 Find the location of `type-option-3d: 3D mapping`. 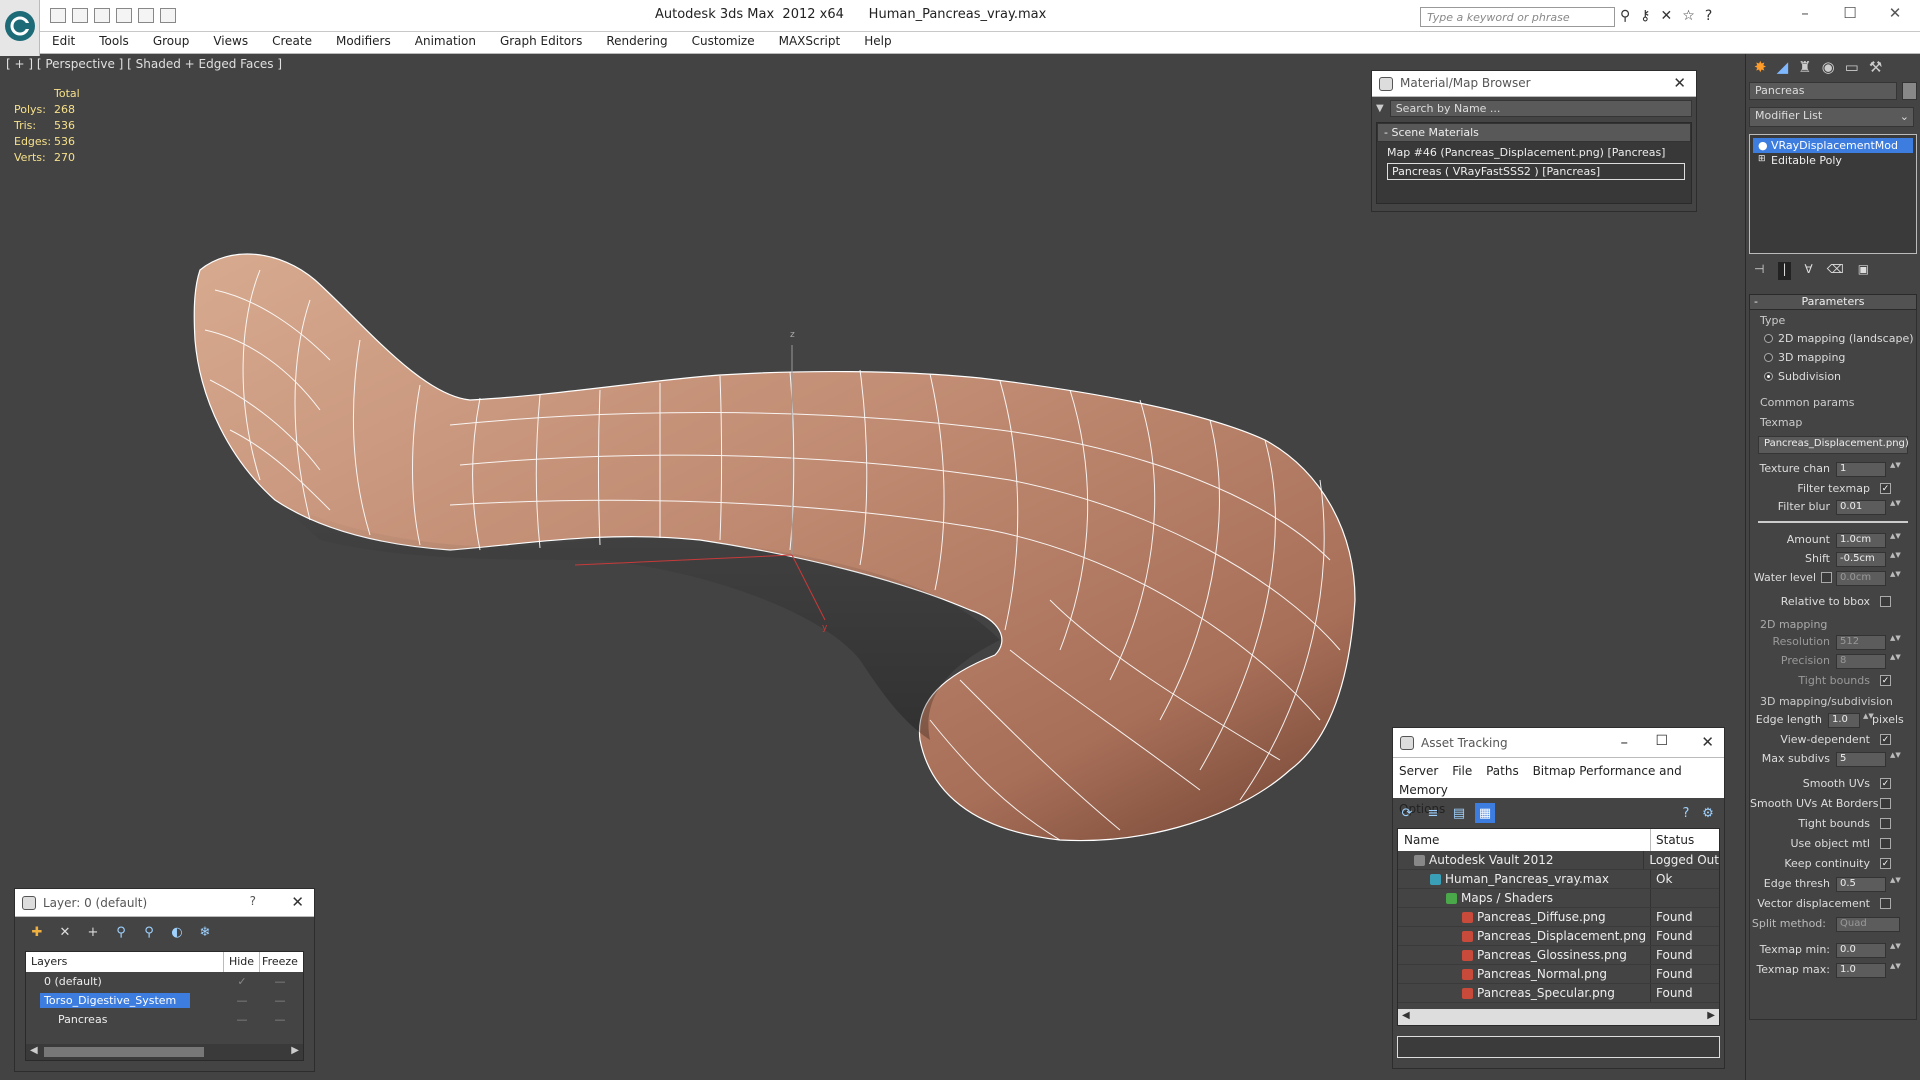

type-option-3d: 3D mapping is located at coordinates (1830, 358).